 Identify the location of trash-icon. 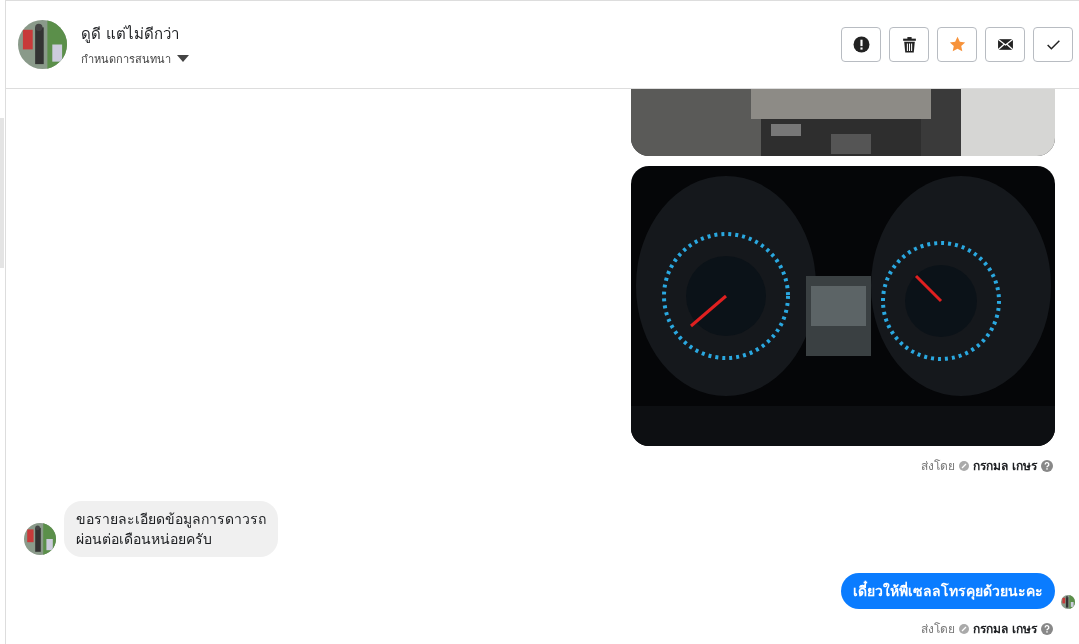
(909, 44).